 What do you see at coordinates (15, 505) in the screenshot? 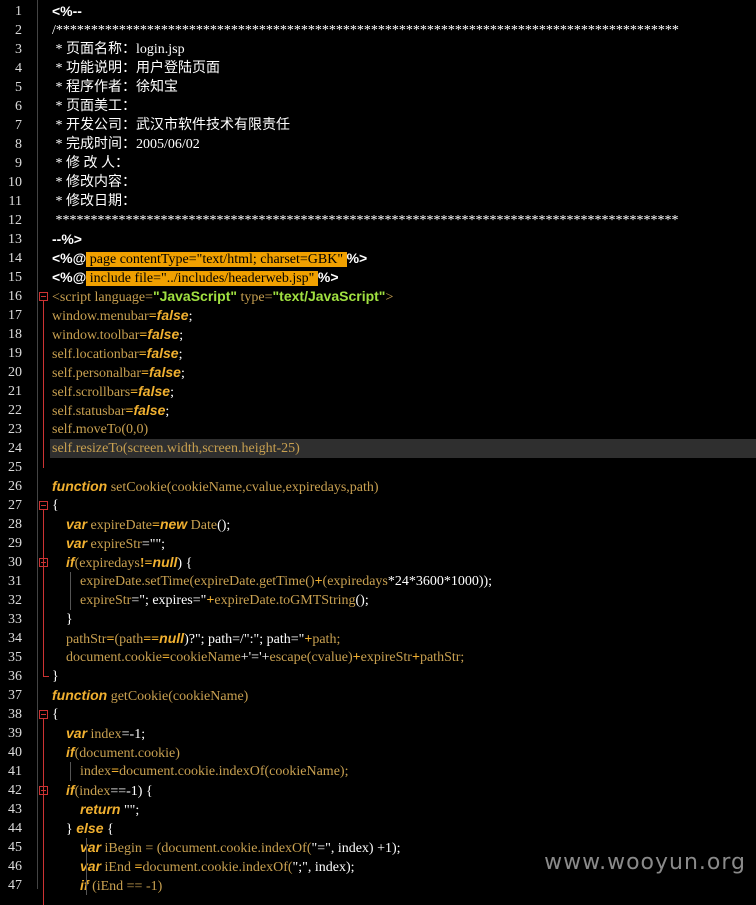
I see `line-number: 27` at bounding box center [15, 505].